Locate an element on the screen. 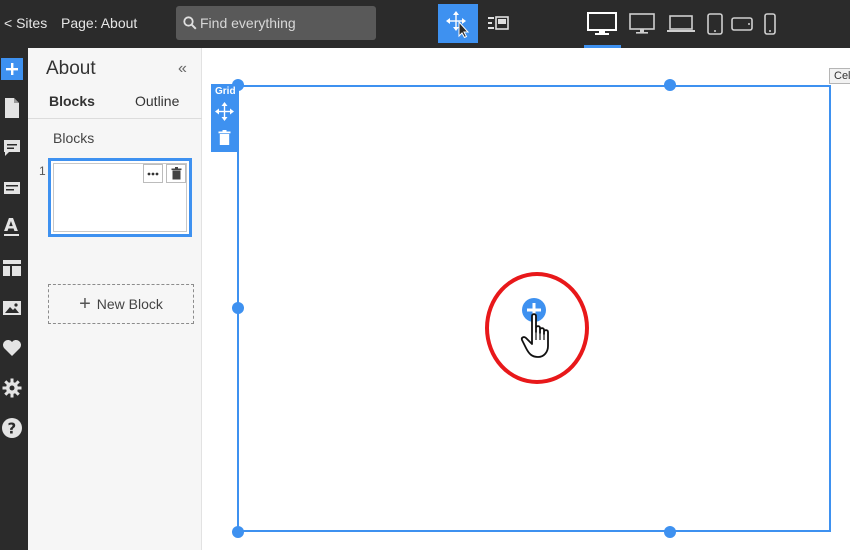  resize-handle-left is located at coordinates (238, 308).